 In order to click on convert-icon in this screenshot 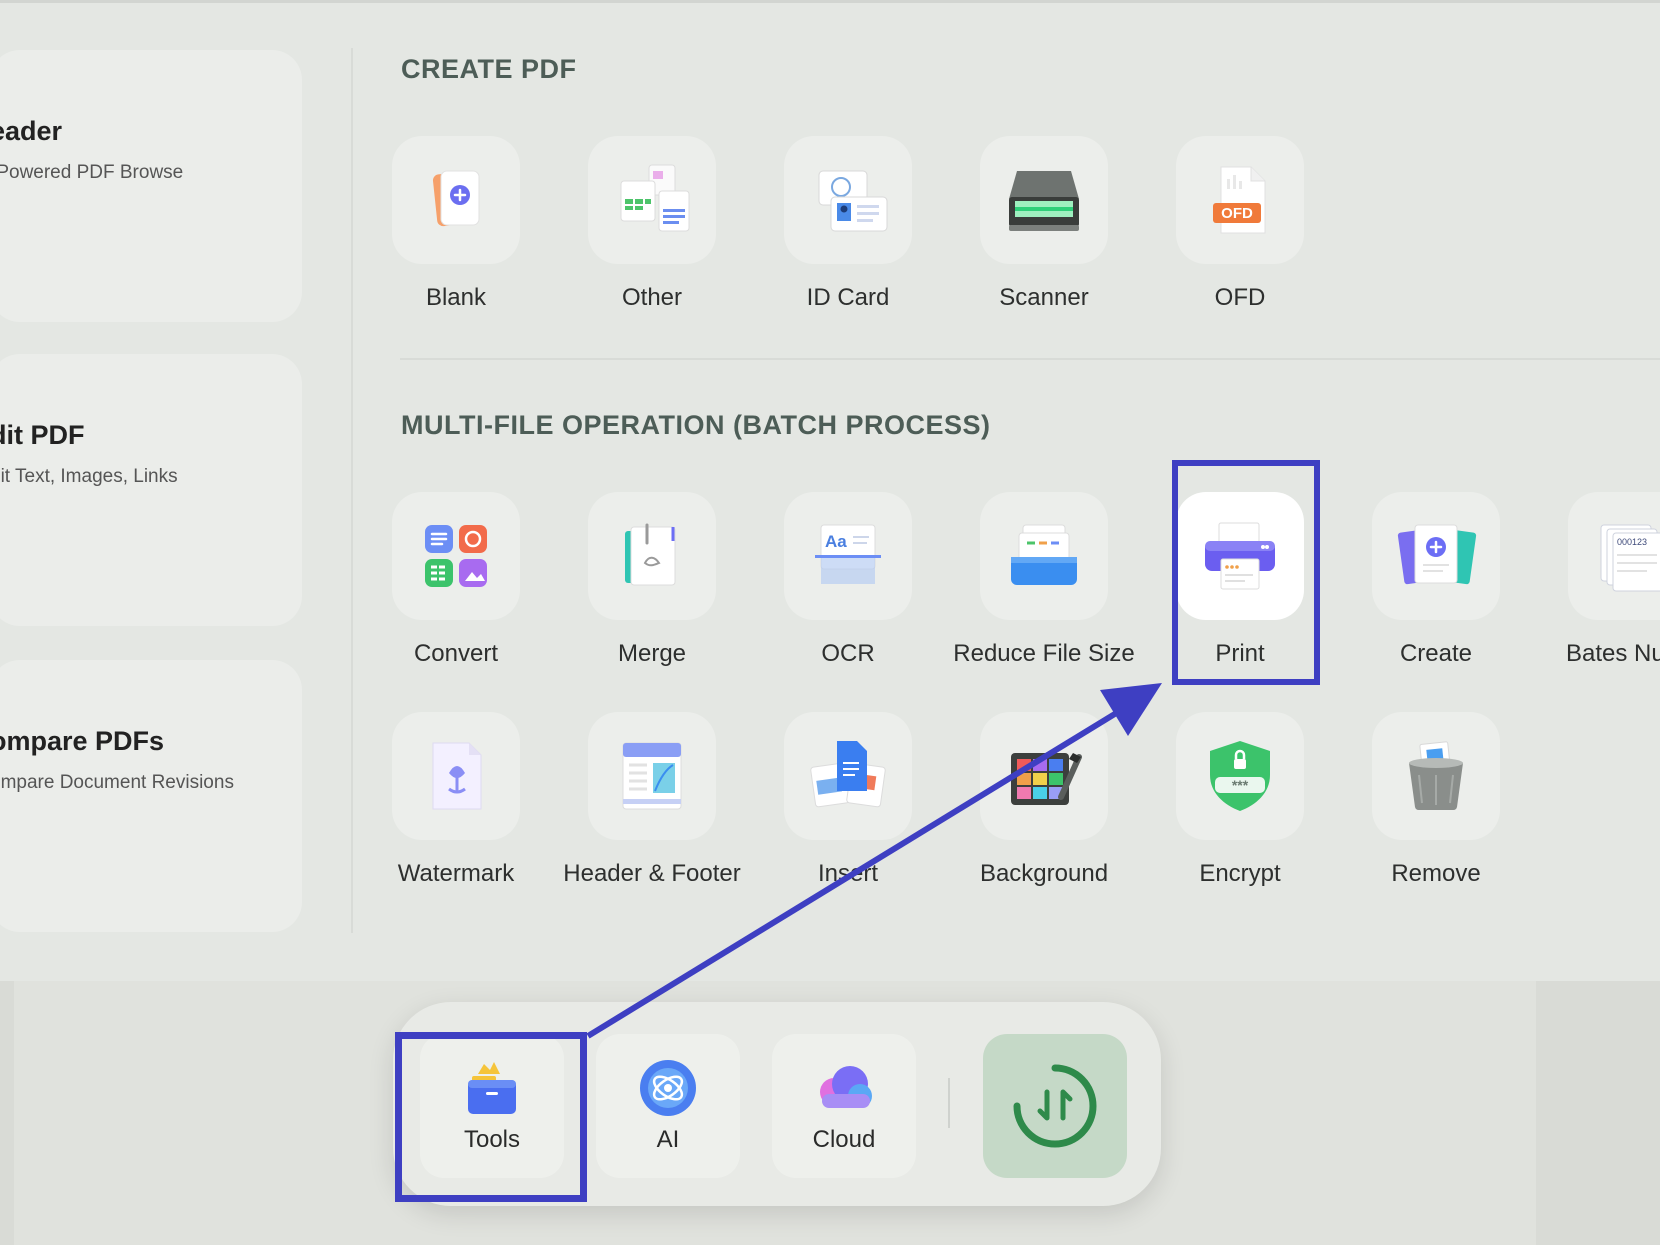, I will do `click(456, 556)`.